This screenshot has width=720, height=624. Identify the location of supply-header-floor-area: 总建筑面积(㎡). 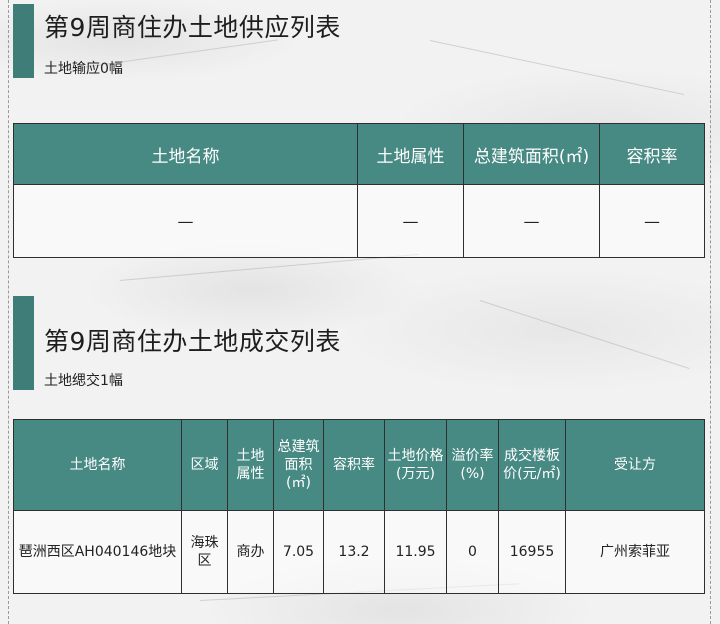
(531, 154).